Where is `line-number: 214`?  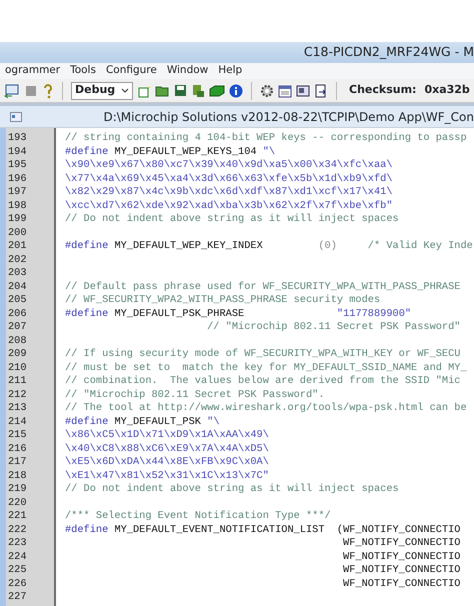 line-number: 214 is located at coordinates (17, 422).